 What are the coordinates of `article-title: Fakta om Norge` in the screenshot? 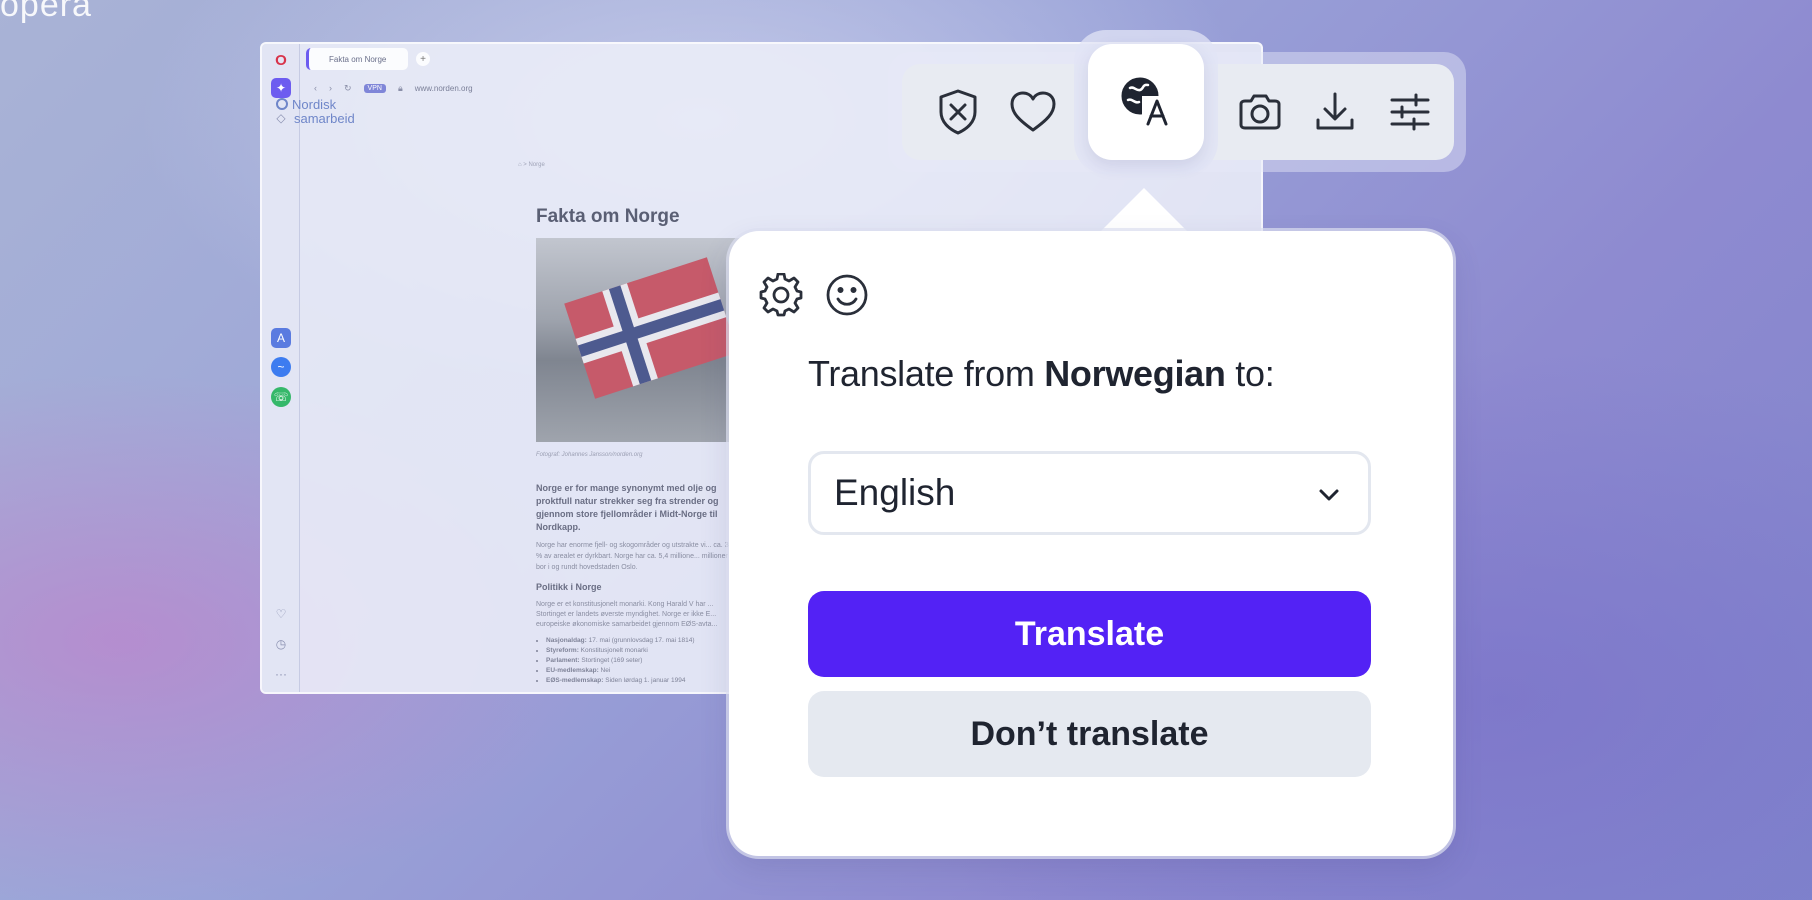 It's located at (608, 216).